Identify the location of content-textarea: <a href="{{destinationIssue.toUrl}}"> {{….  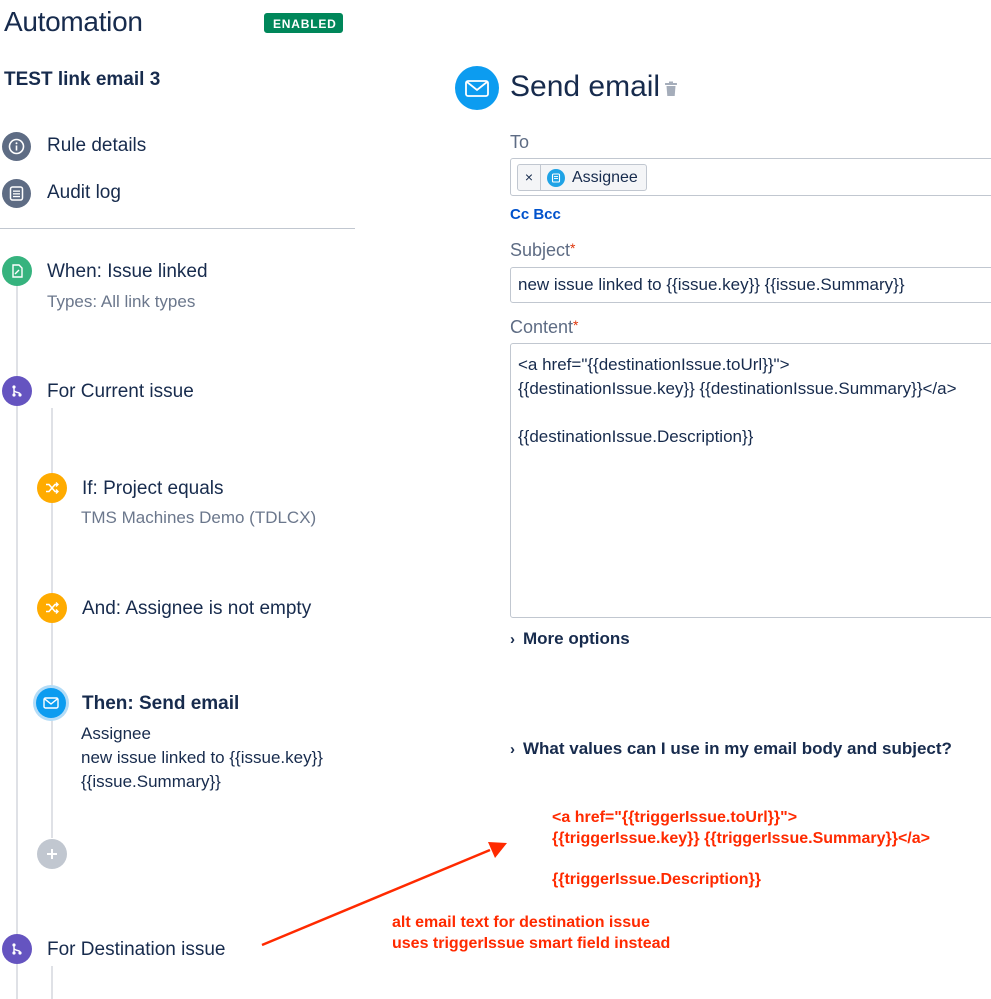
(750, 480).